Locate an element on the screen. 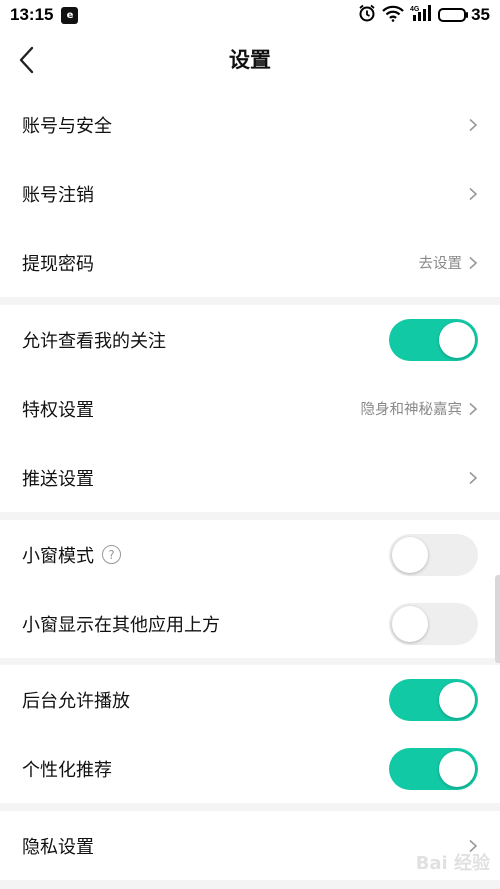 The image size is (500, 889). app-notification-icon: e is located at coordinates (70, 15).